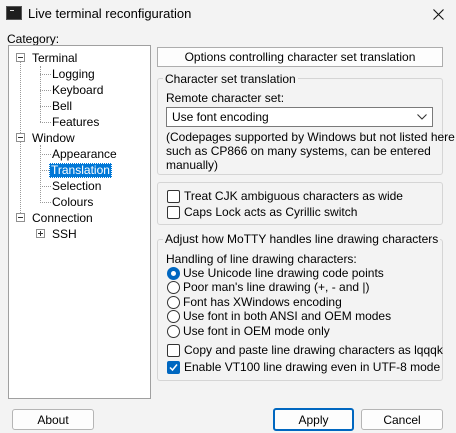 The width and height of the screenshot is (456, 433). What do you see at coordinates (33, 39) in the screenshot?
I see `category-label: Category:` at bounding box center [33, 39].